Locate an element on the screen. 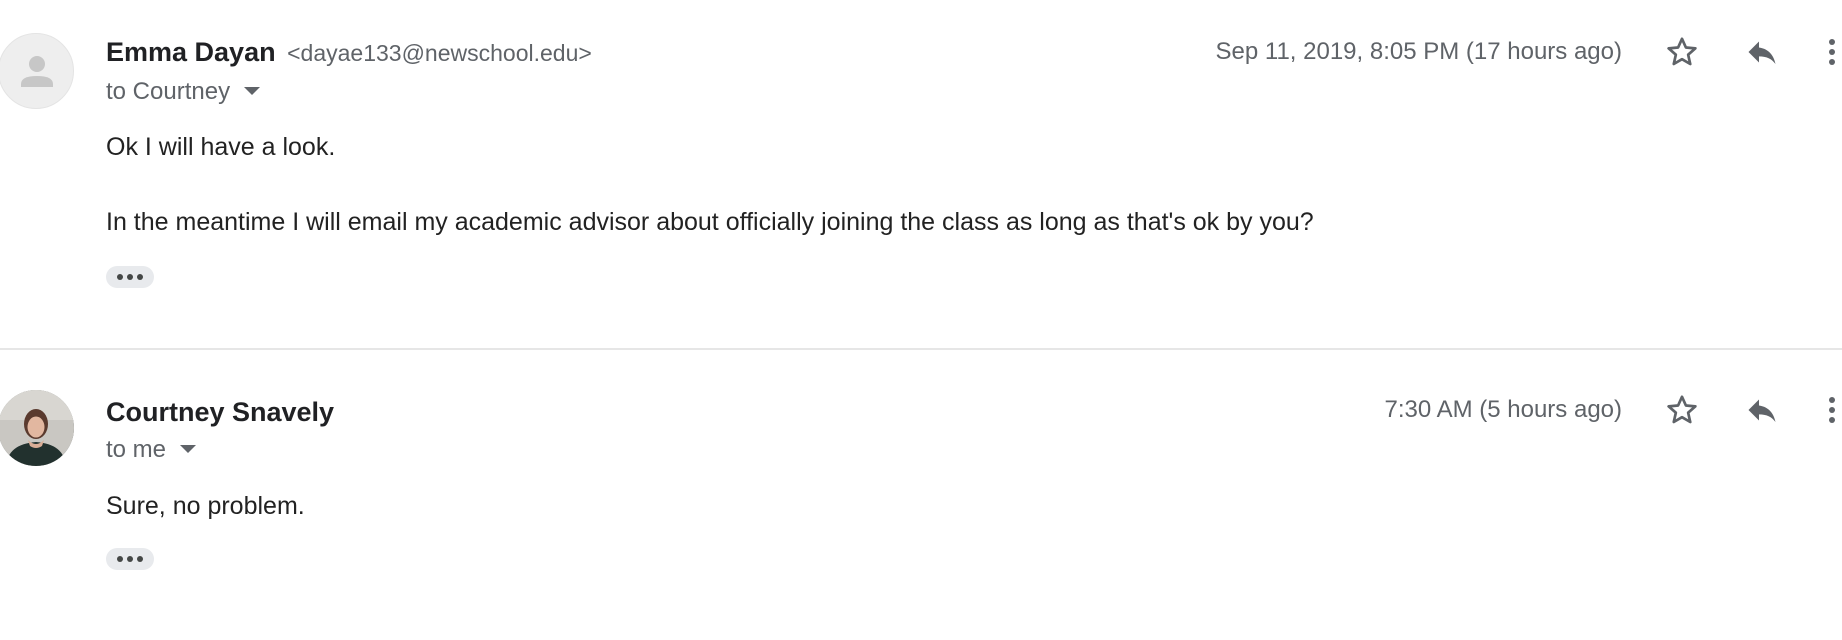 The image size is (1842, 640). recipient-dropdown: to me is located at coordinates (151, 450).